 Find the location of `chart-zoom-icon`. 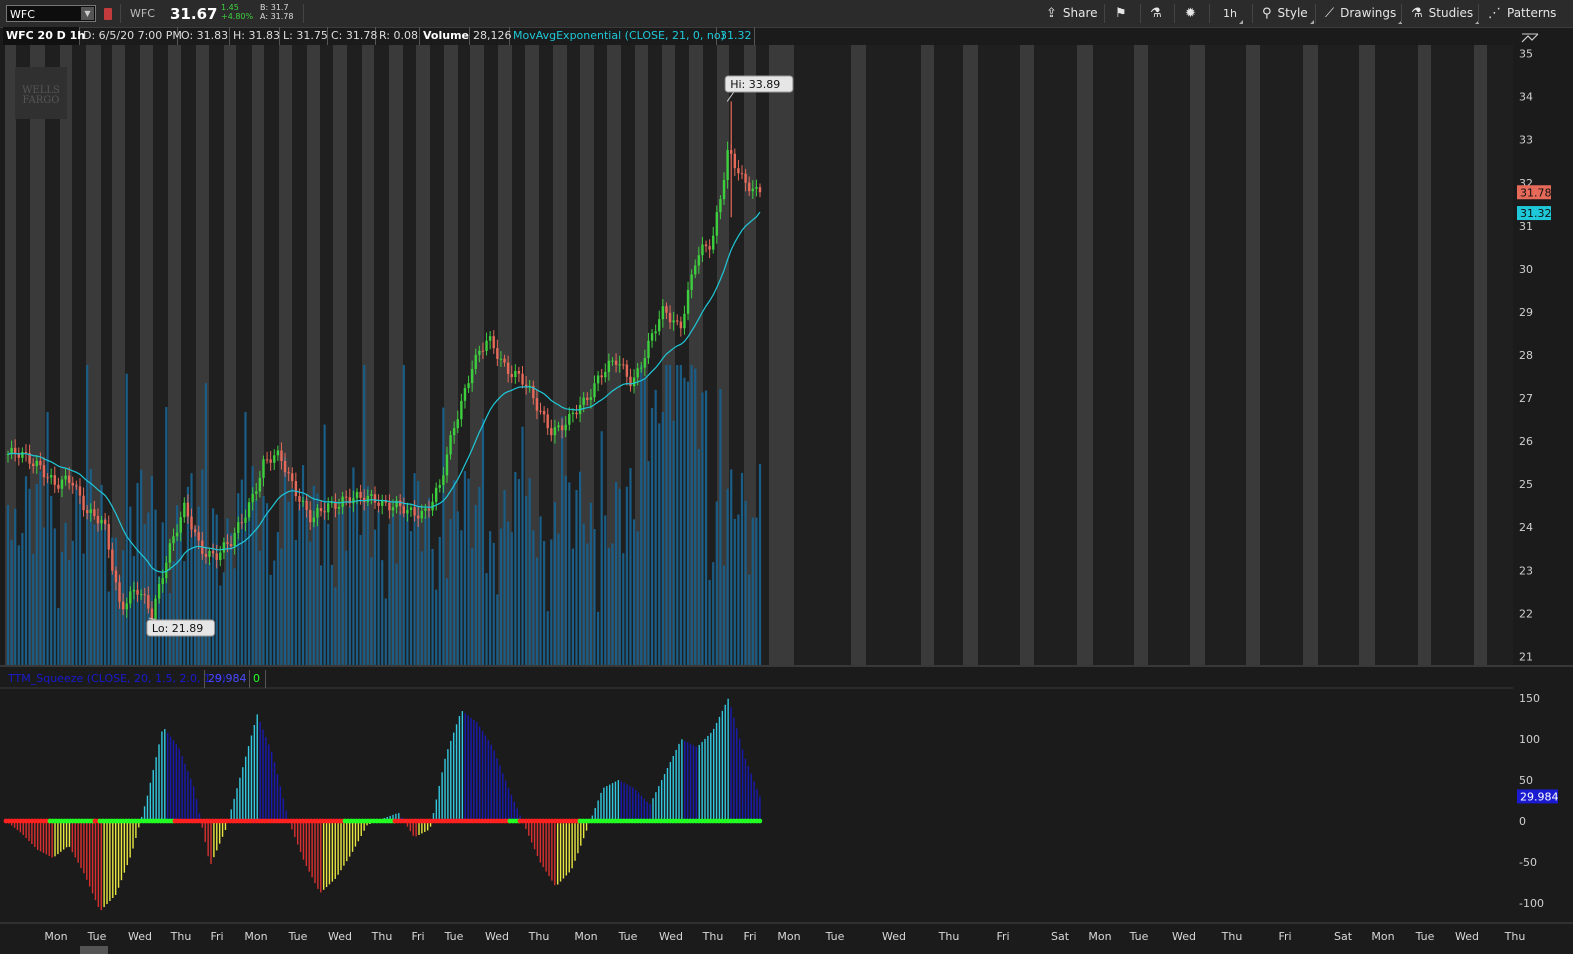

chart-zoom-icon is located at coordinates (1530, 38).